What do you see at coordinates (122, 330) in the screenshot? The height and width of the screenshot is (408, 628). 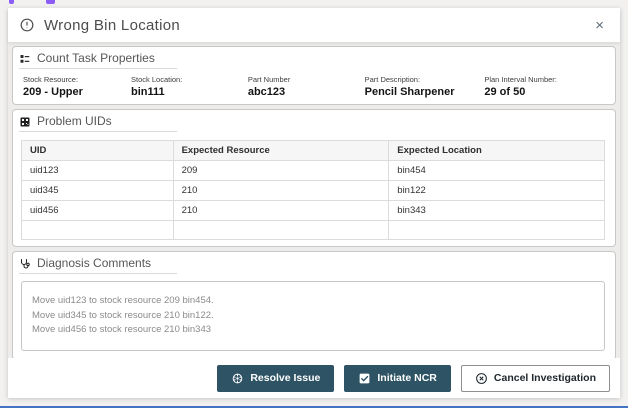 I see `comment-line: Move uid456 to stock resource 210 bin343` at bounding box center [122, 330].